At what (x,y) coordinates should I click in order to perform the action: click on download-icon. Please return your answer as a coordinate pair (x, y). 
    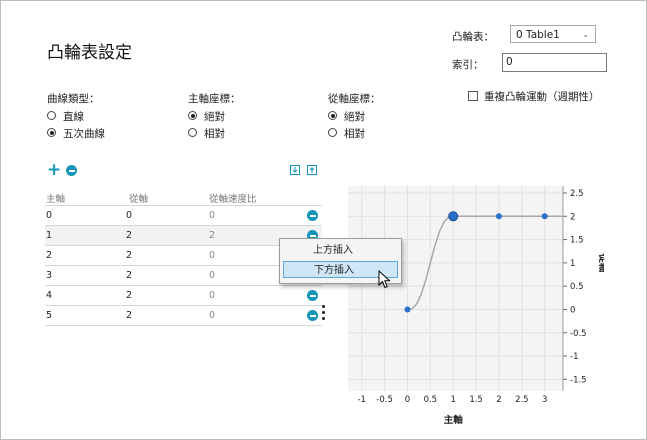
    Looking at the image, I should click on (295, 170).